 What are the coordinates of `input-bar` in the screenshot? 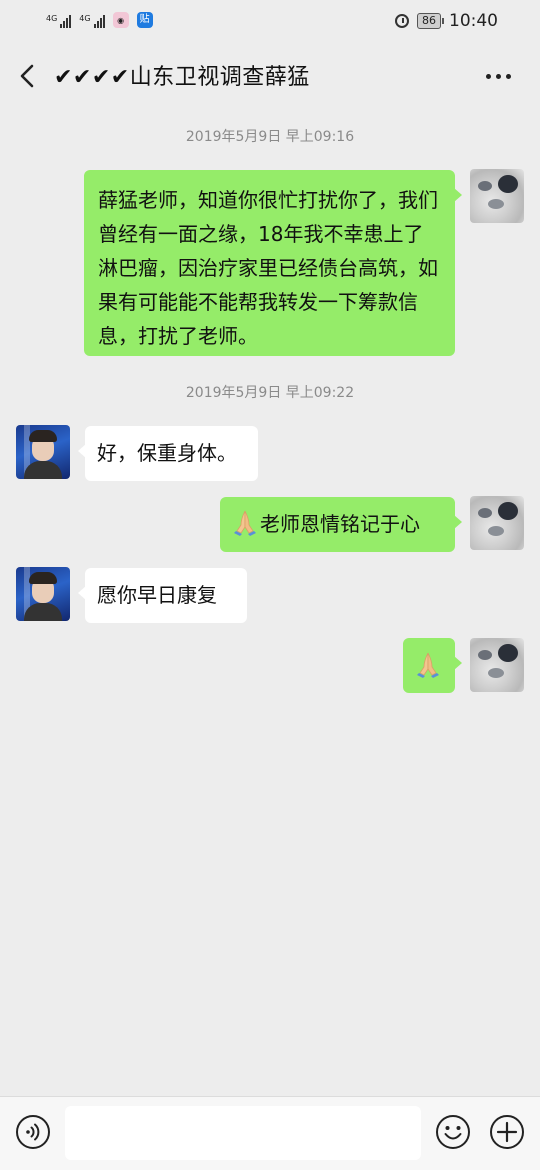 It's located at (270, 1133).